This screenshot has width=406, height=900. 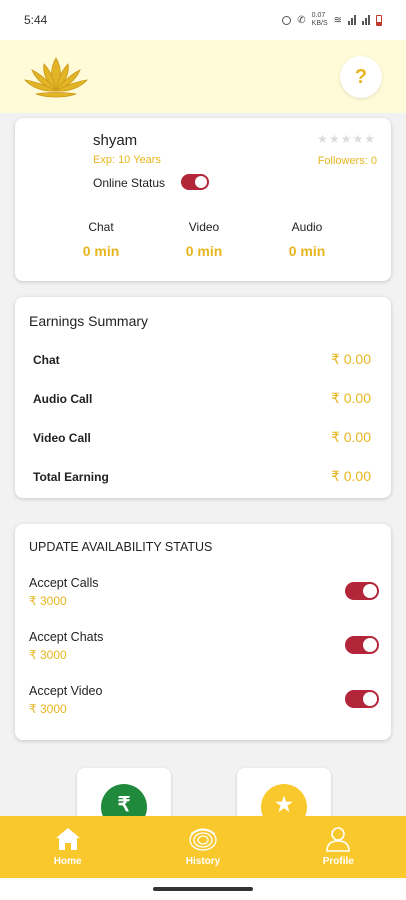 I want to click on stat-label: Audio, so click(x=307, y=227).